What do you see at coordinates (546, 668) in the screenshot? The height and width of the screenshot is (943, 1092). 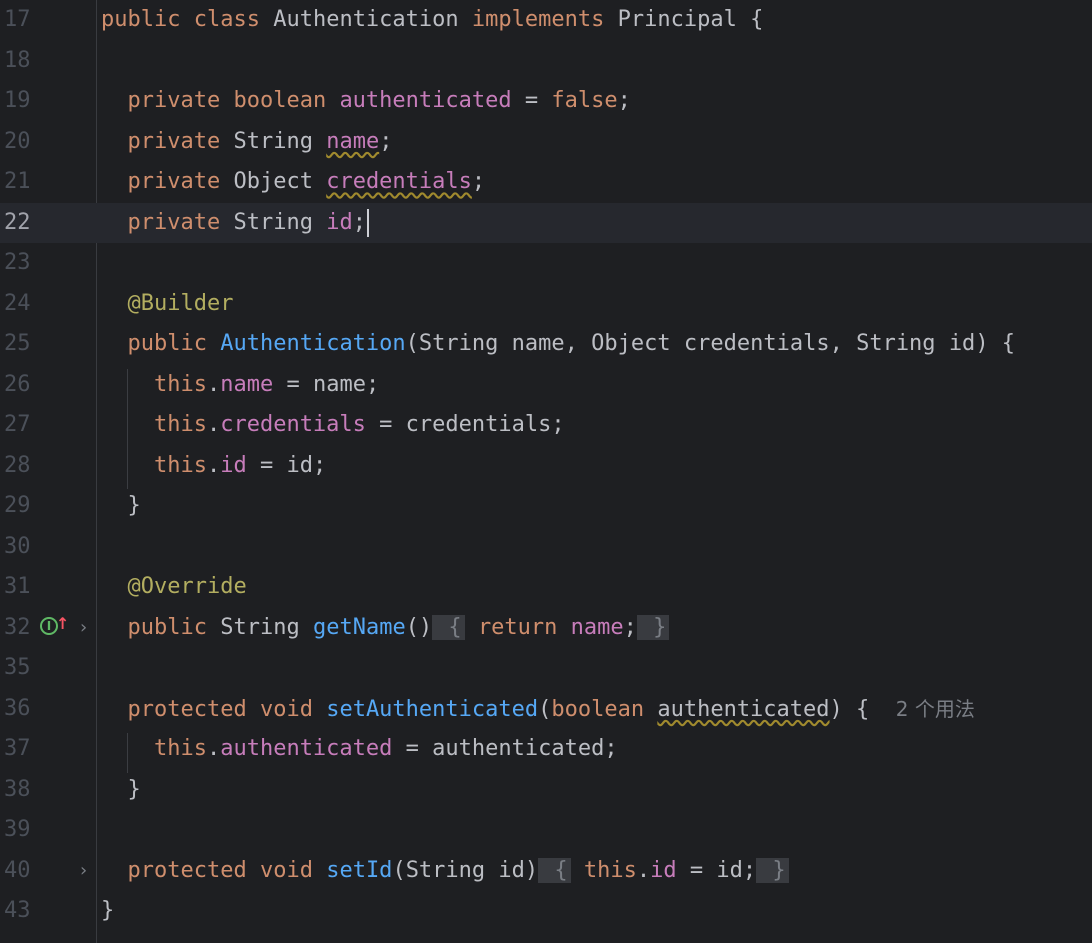 I see `code-line: 35` at bounding box center [546, 668].